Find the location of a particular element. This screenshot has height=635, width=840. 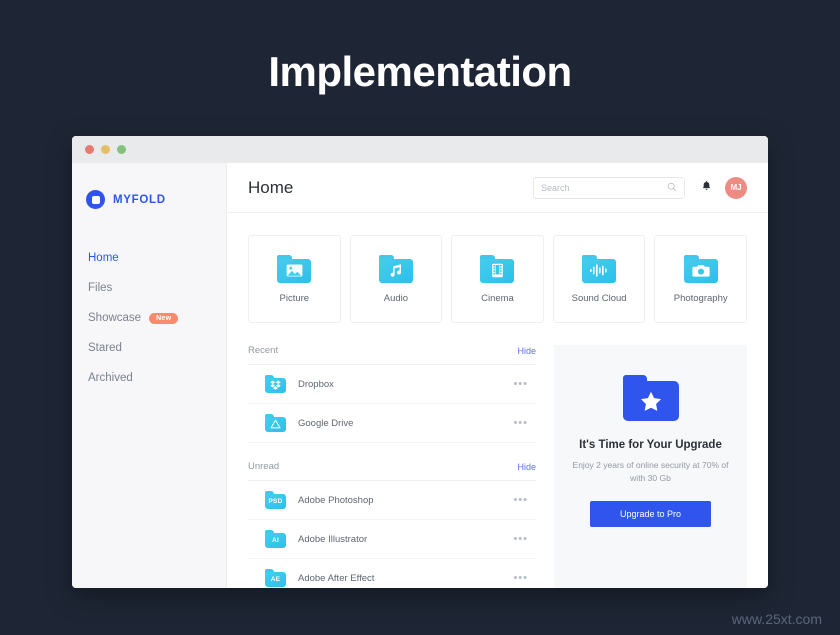

sidebar-item-files: Files is located at coordinates (149, 288).